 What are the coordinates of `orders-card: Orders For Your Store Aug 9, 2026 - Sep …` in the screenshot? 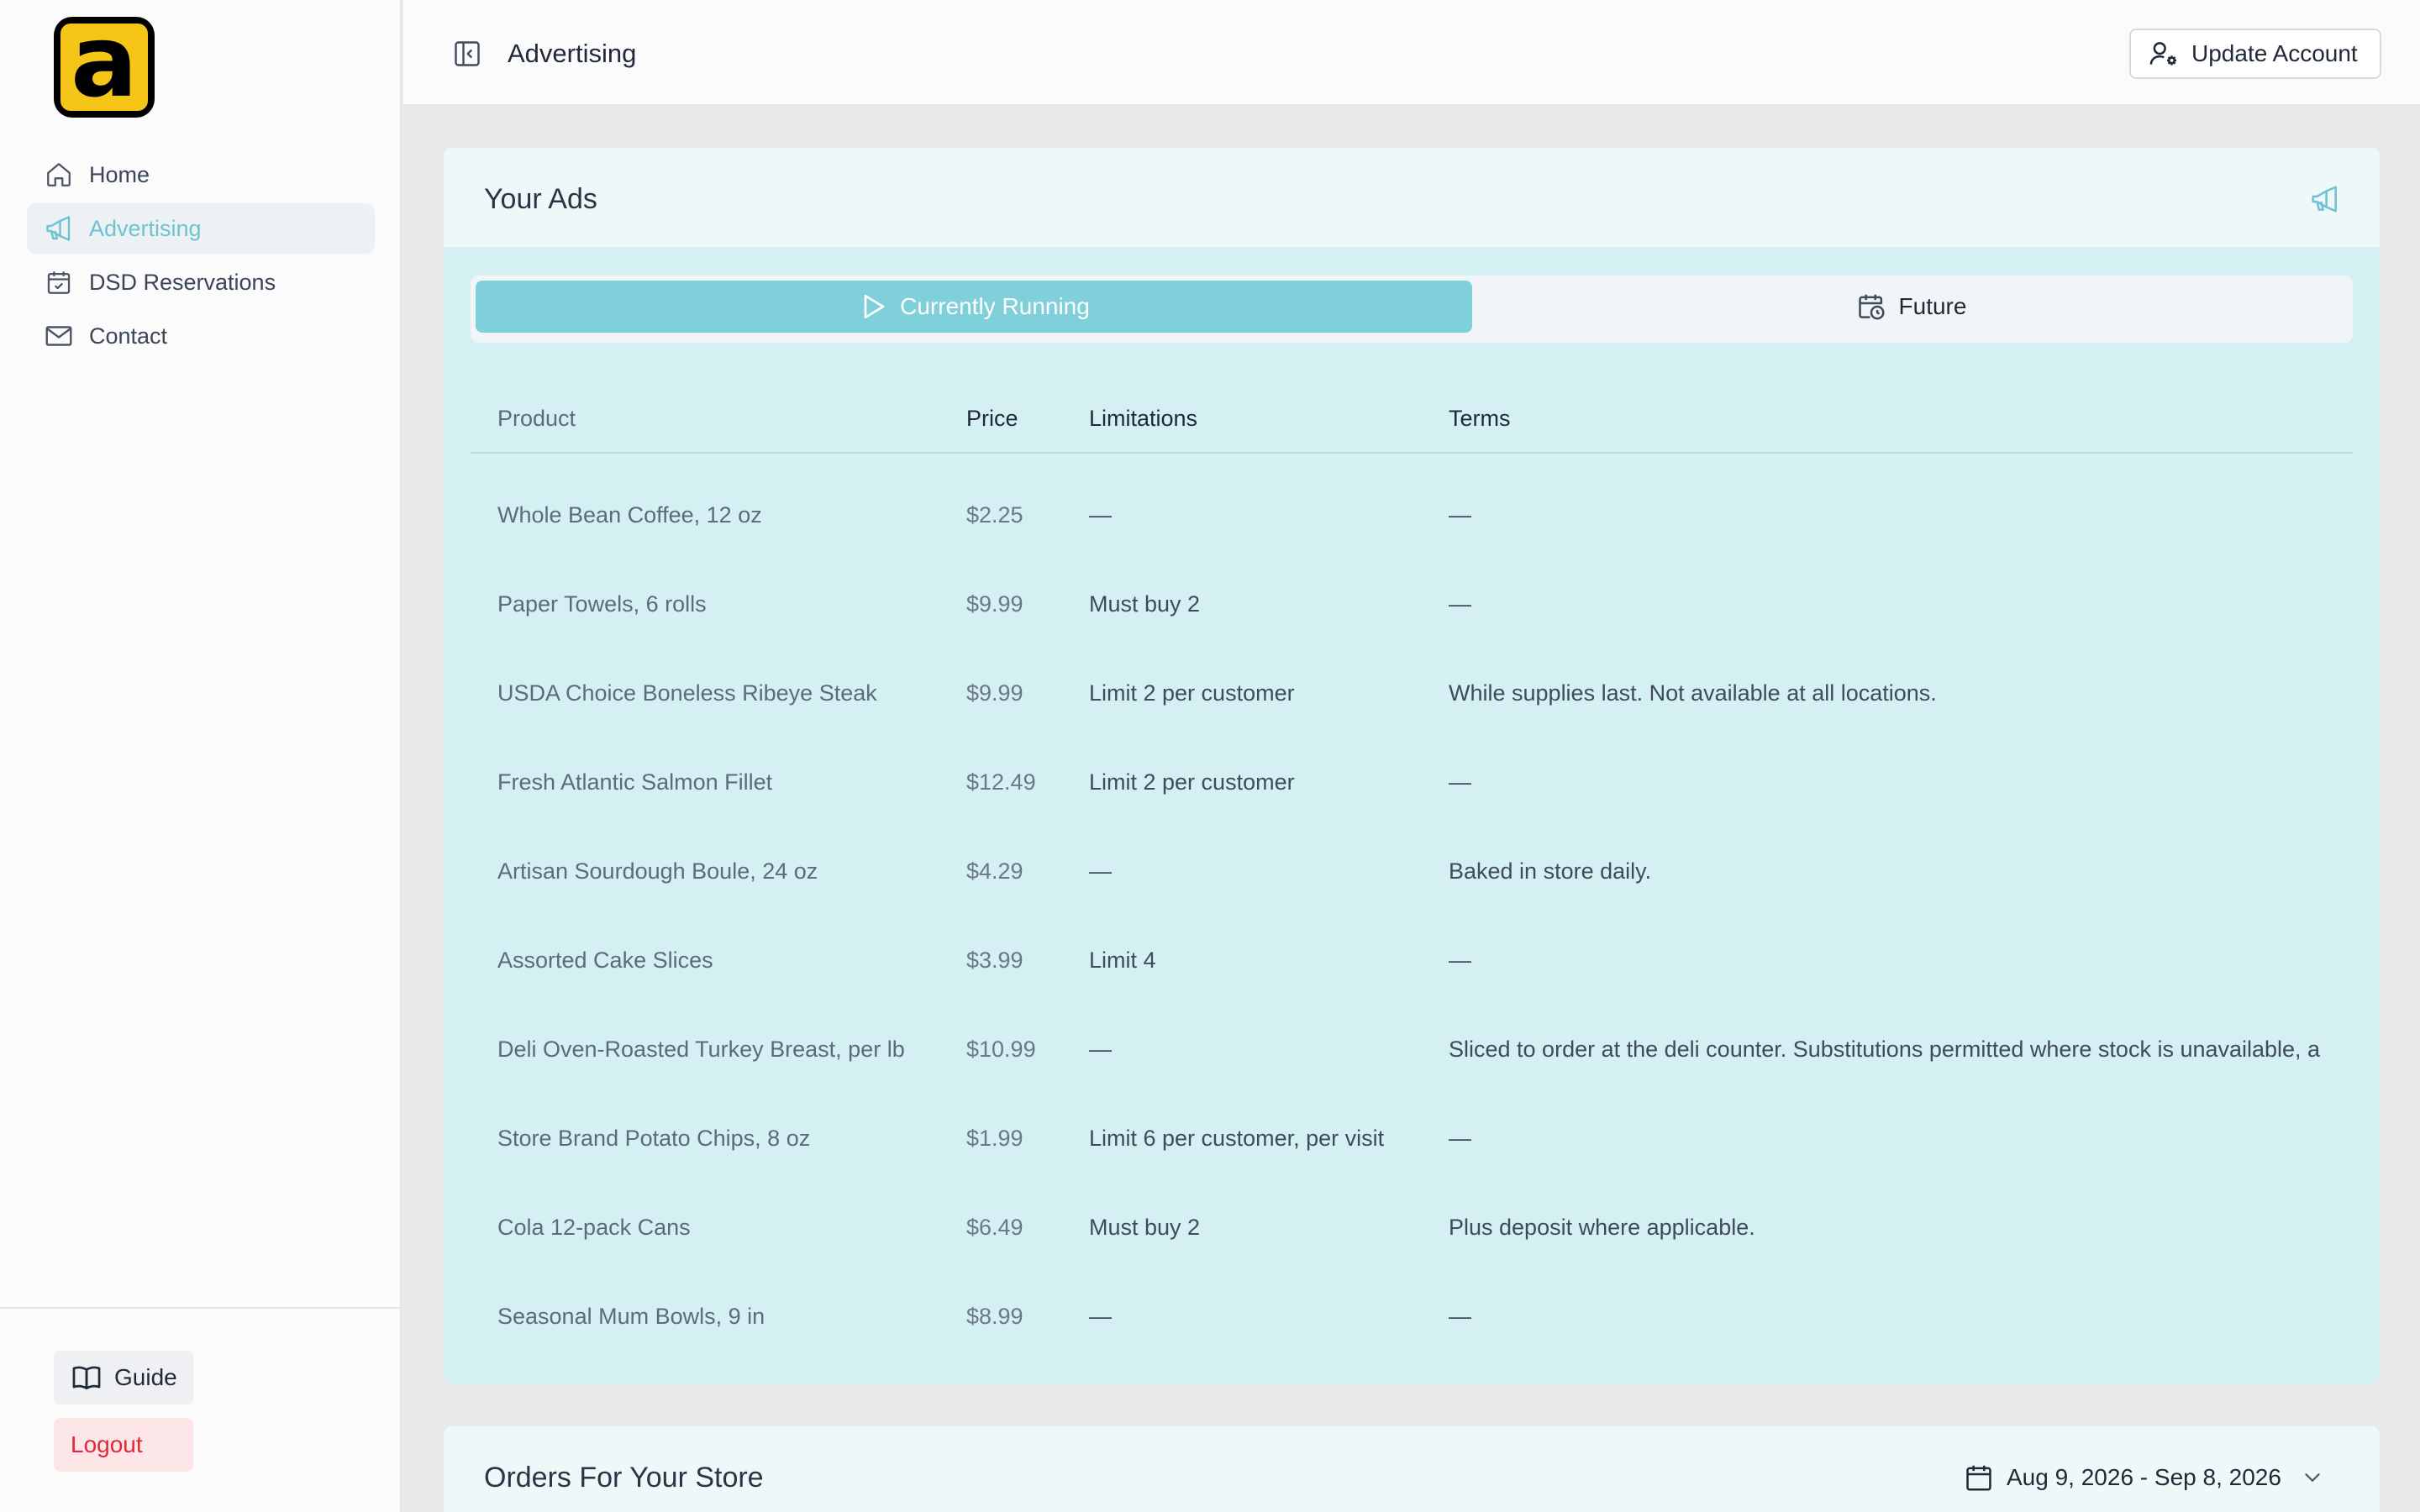 It's located at (1412, 1469).